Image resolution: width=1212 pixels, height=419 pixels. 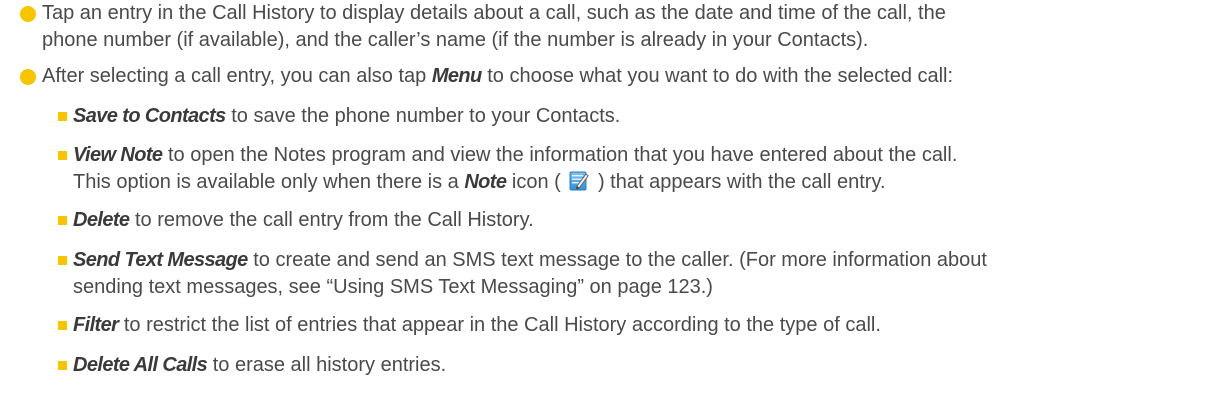 What do you see at coordinates (456, 76) in the screenshot?
I see `menu-term: Menu` at bounding box center [456, 76].